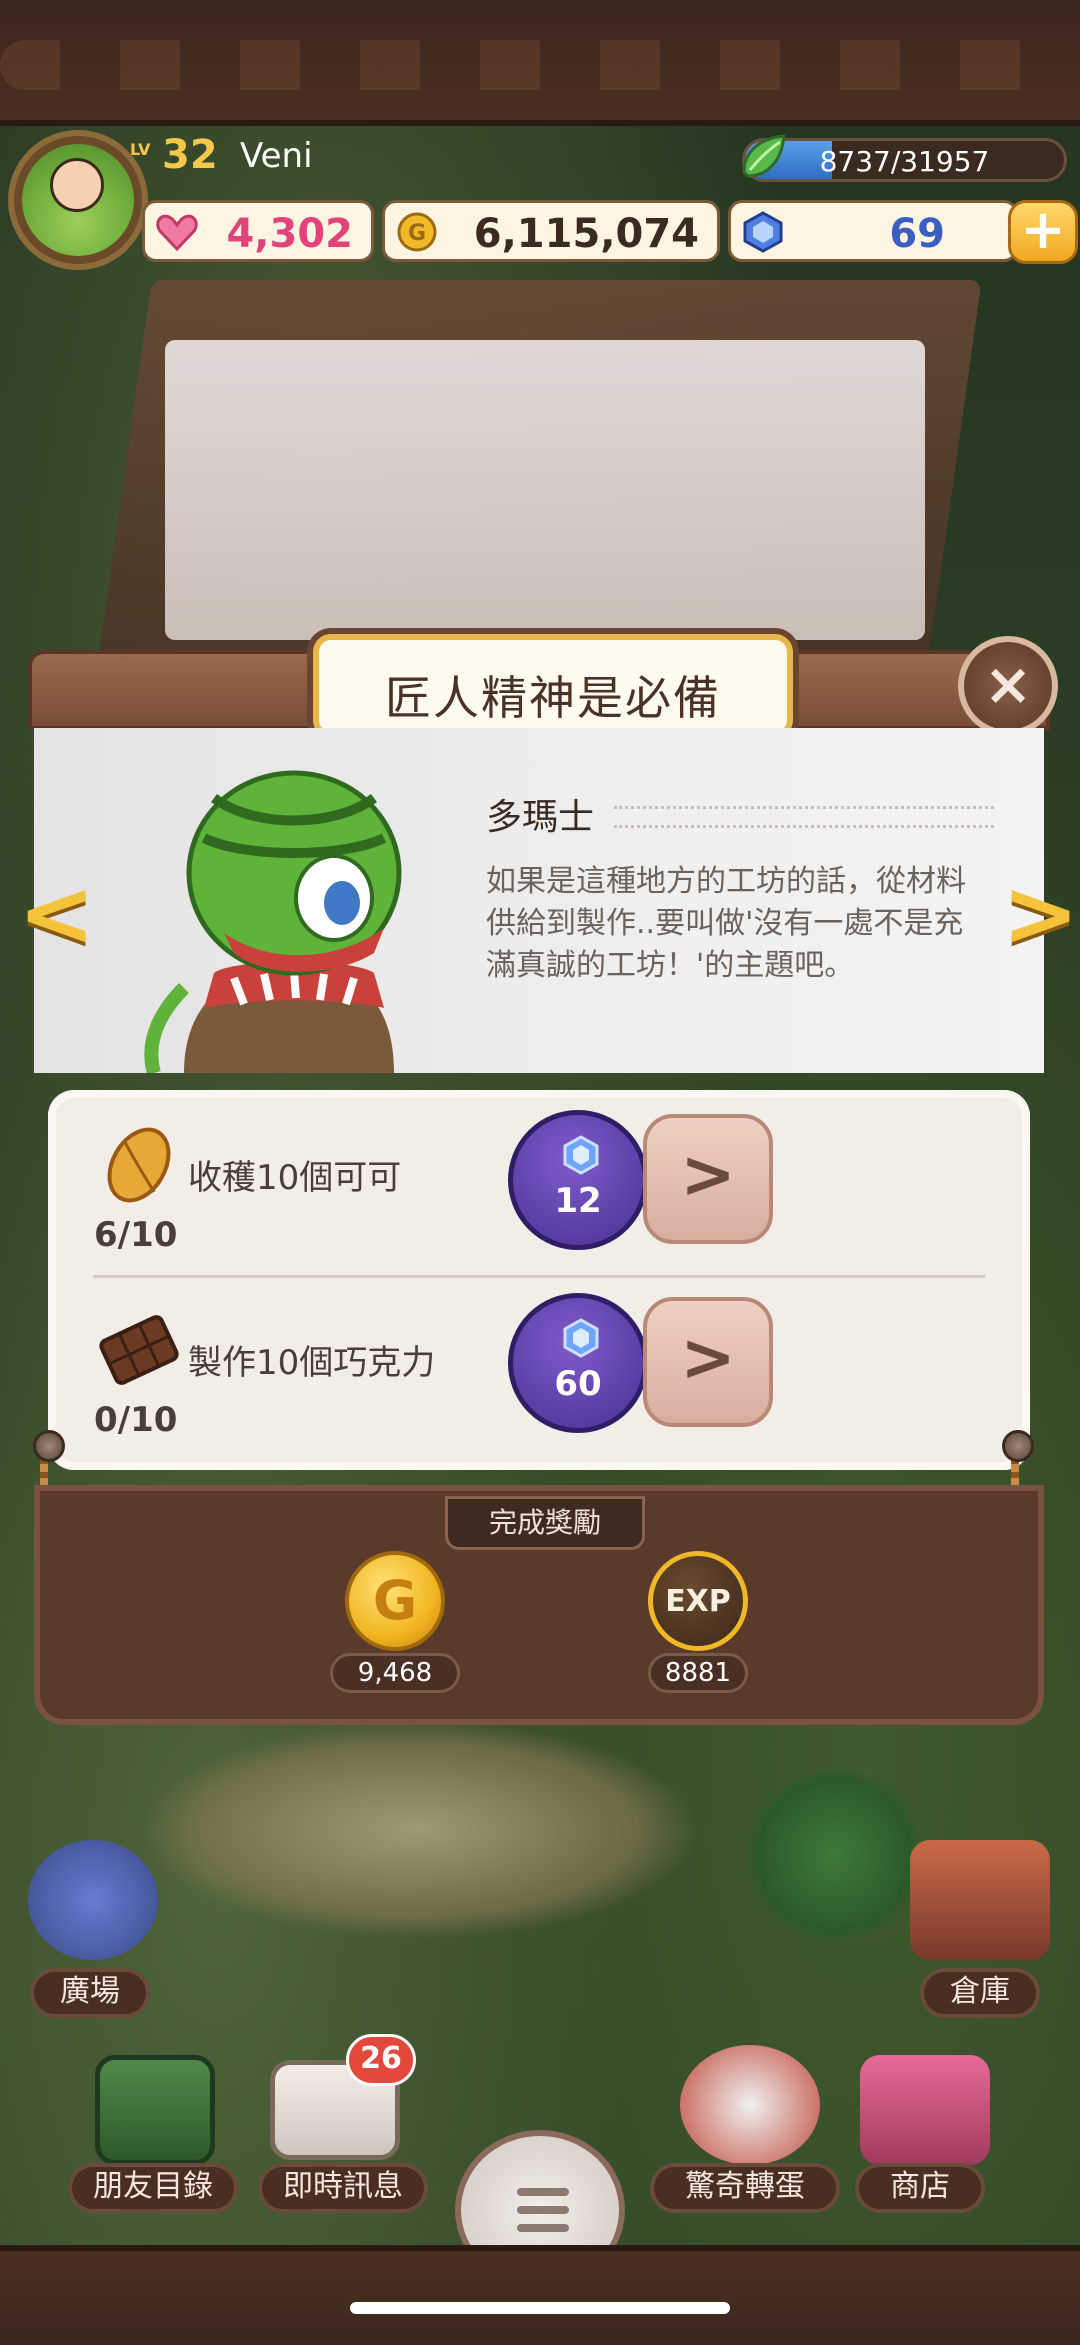 The width and height of the screenshot is (1080, 2345). Describe the element at coordinates (136, 1420) in the screenshot. I see `task-2-progress: 0/10` at that location.